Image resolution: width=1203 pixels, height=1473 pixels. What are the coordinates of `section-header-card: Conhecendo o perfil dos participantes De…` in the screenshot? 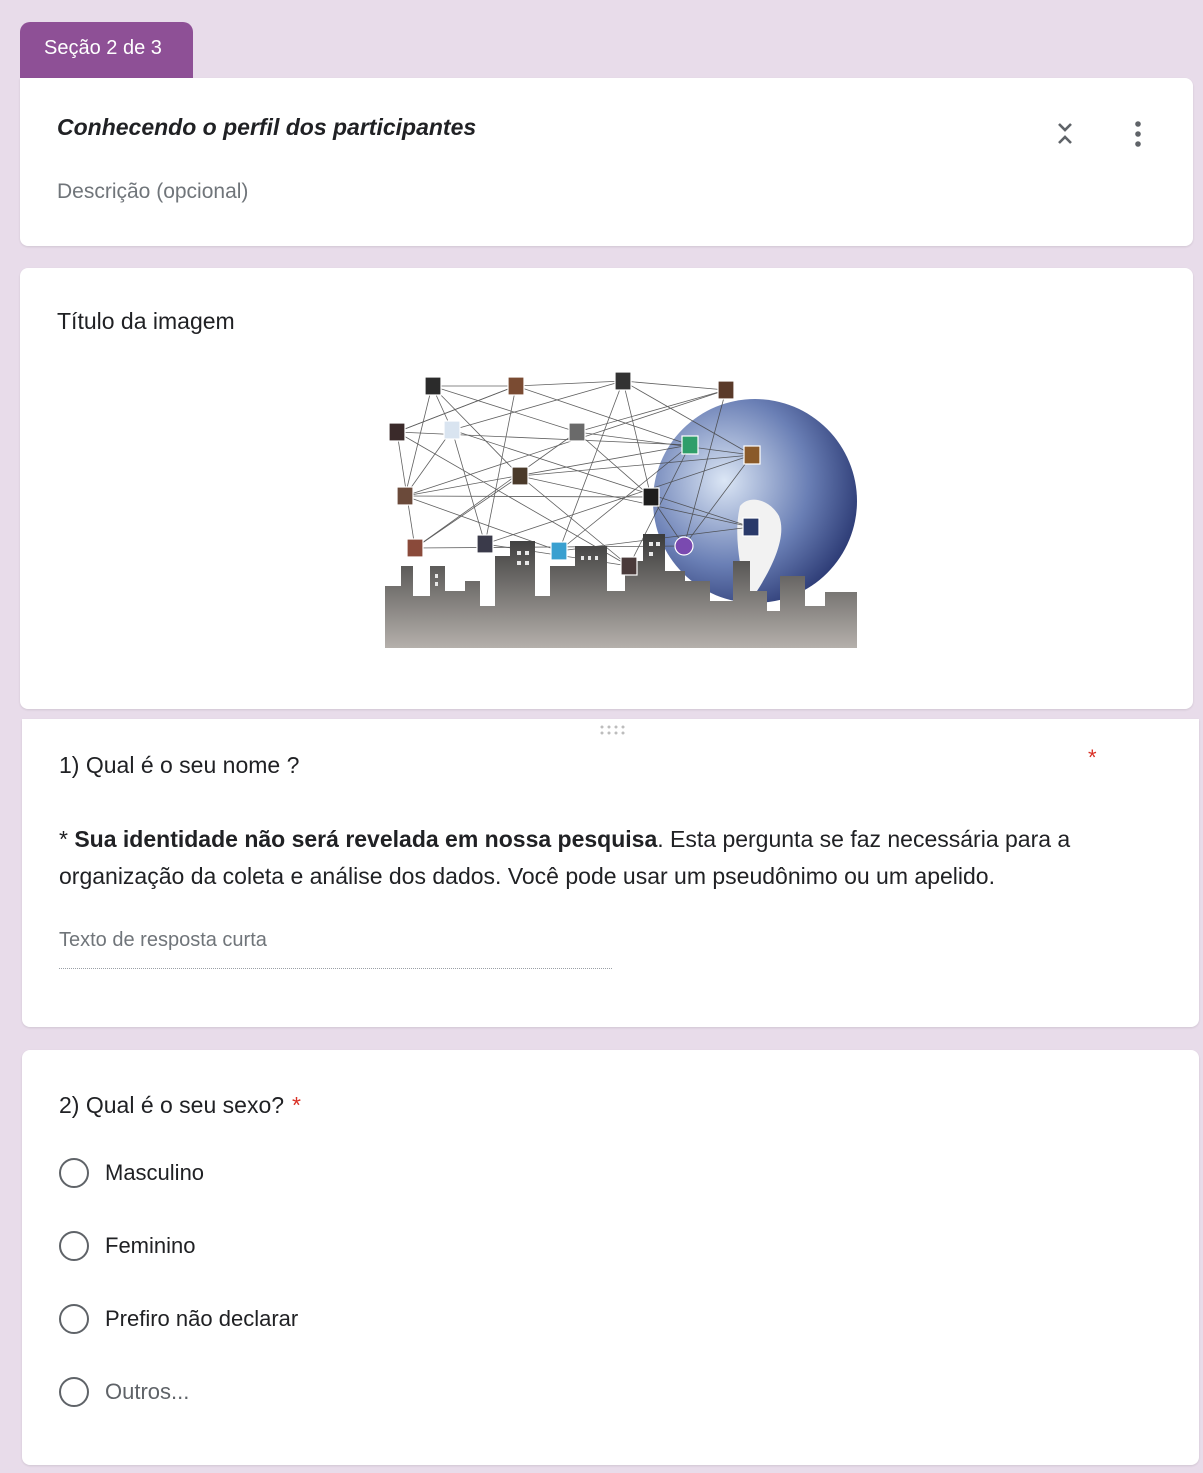 It's located at (606, 162).